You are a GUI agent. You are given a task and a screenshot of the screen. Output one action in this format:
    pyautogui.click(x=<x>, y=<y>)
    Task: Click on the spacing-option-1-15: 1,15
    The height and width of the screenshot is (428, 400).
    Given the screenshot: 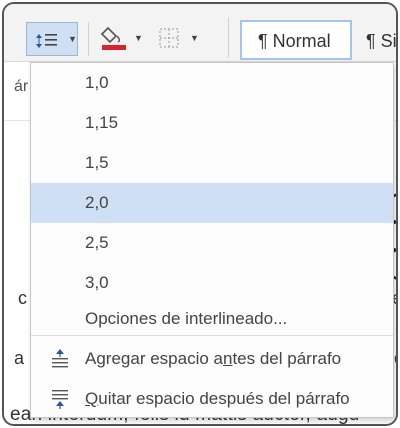 What is the action you would take?
    pyautogui.click(x=212, y=123)
    